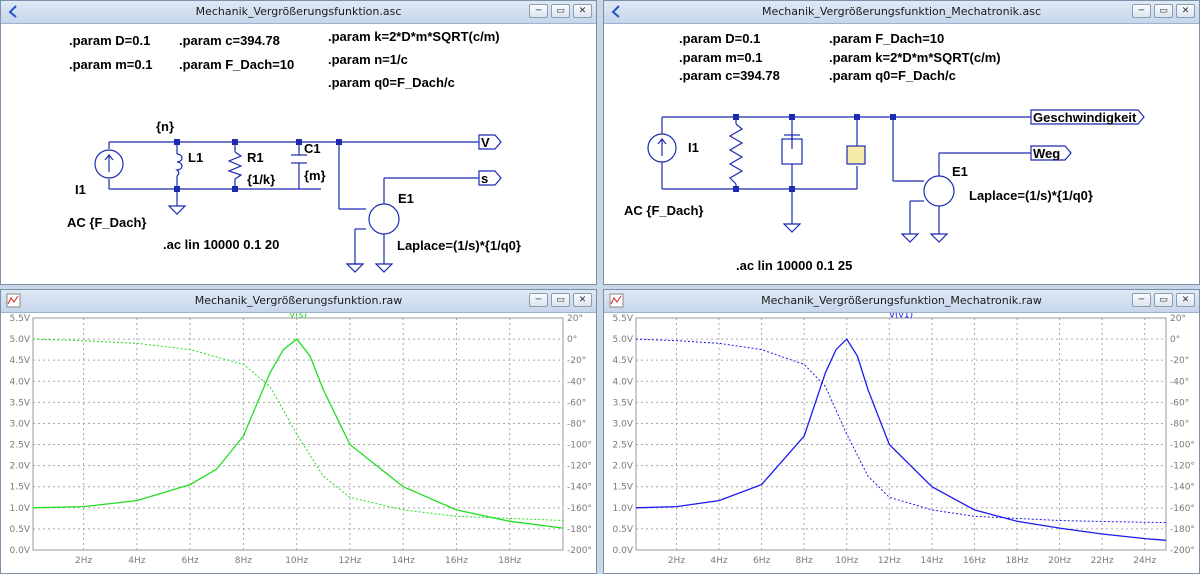 The width and height of the screenshot is (1200, 574). I want to click on param-text: .param n=1/c, so click(368, 59).